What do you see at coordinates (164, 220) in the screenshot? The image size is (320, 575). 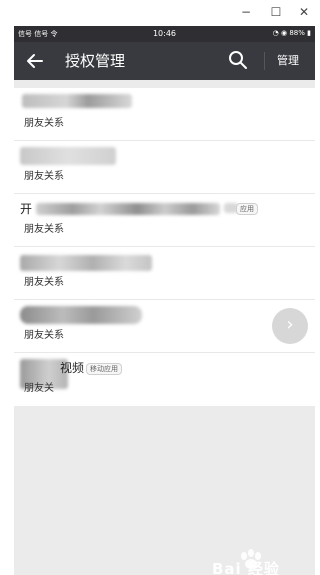 I see `list-item: 开 应用 朋友关系` at bounding box center [164, 220].